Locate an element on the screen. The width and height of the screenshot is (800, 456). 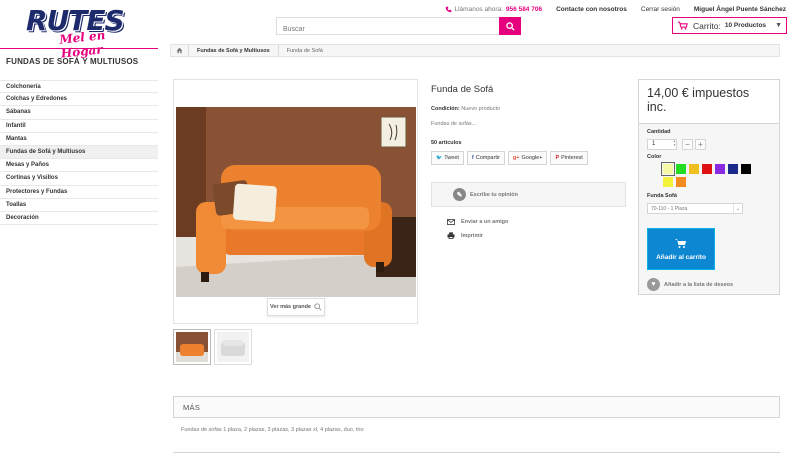
google-plus-icon: g+ is located at coordinates (516, 158).